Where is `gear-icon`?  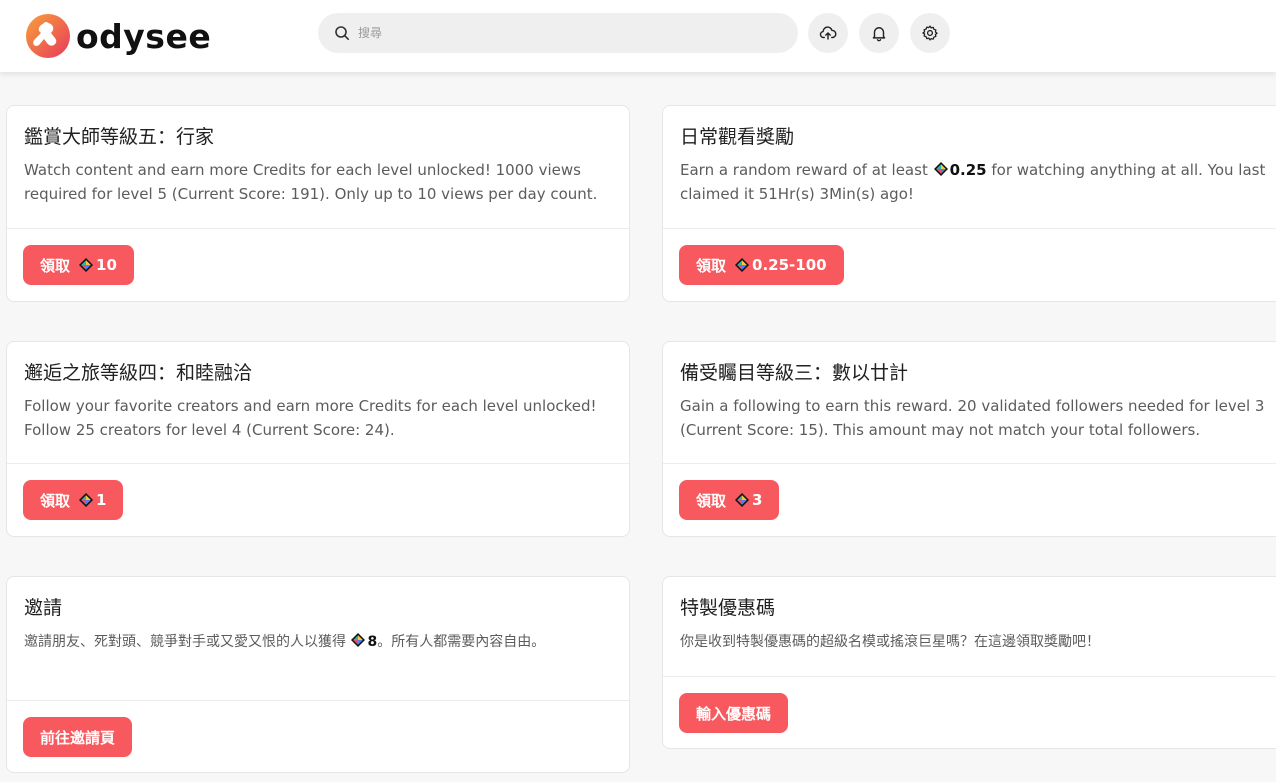 gear-icon is located at coordinates (930, 33).